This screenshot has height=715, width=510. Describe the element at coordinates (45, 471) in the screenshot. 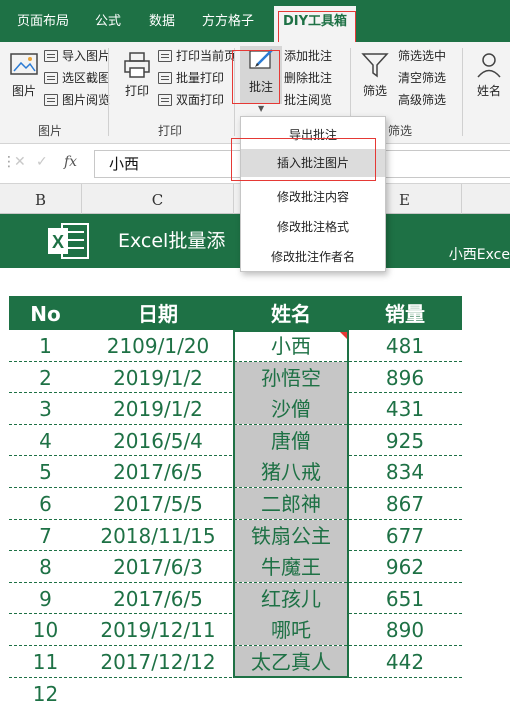

I see `table-cell-no: 5` at that location.